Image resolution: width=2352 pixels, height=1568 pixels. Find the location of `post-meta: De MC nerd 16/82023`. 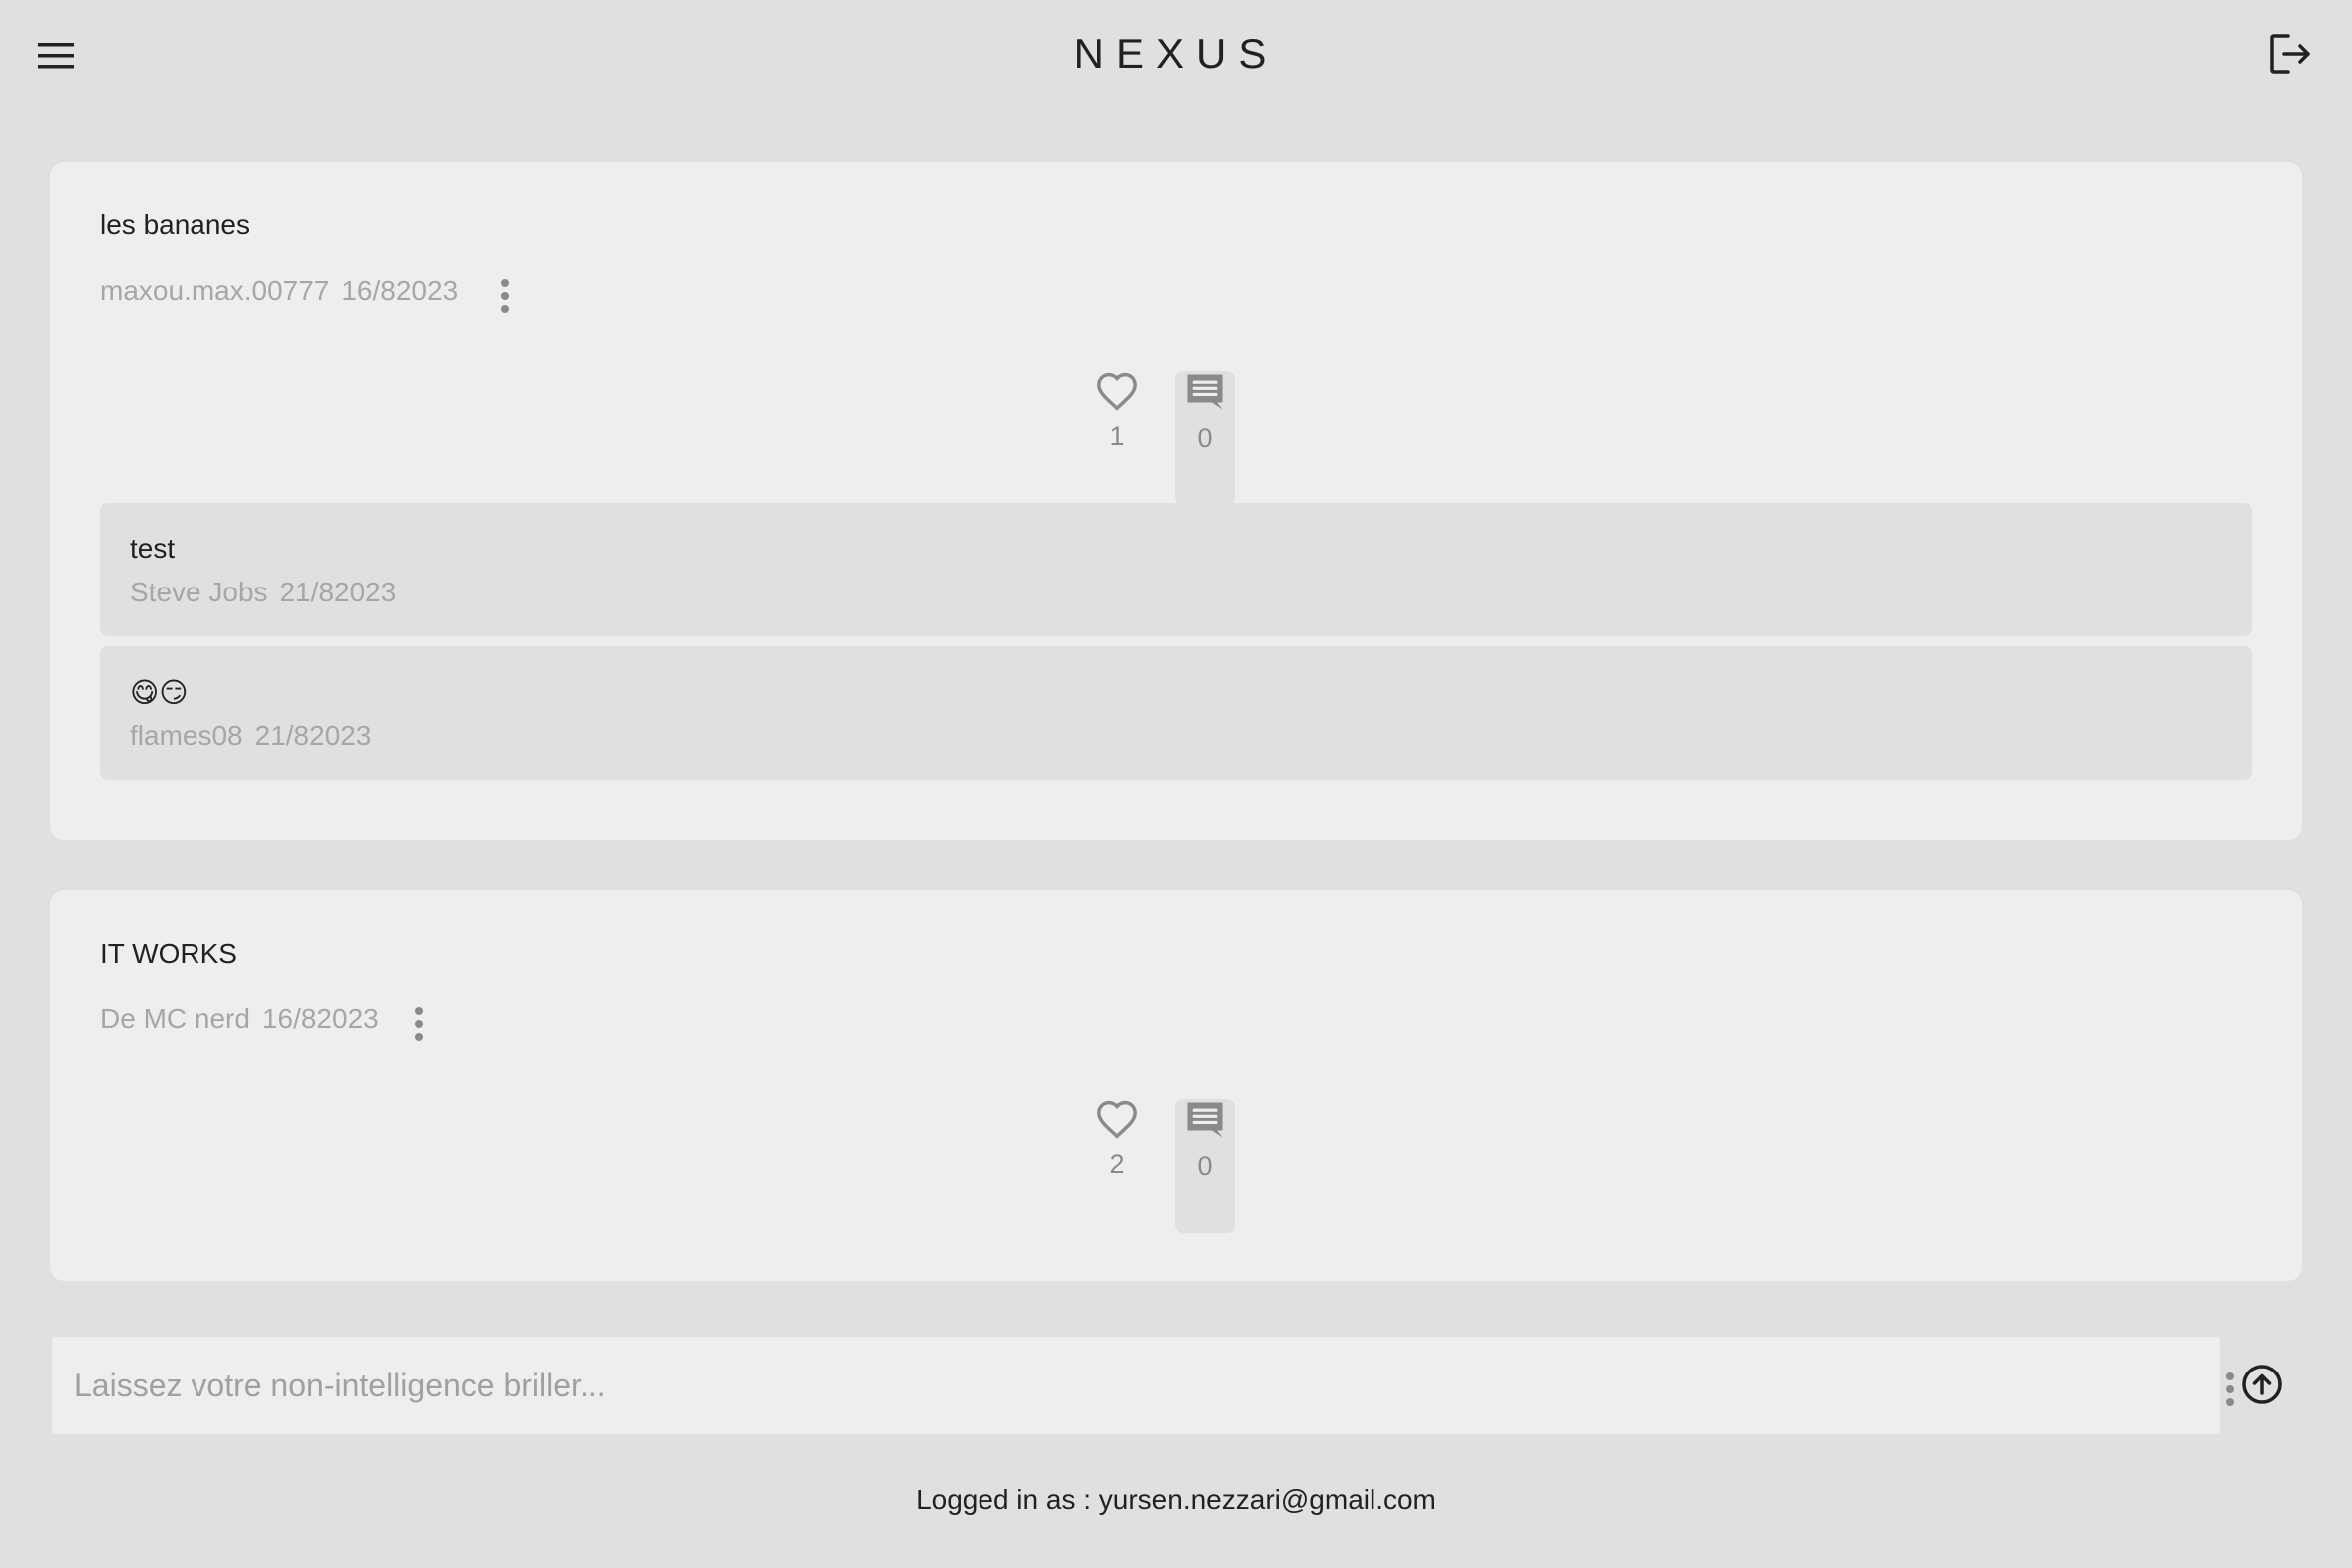

post-meta: De MC nerd 16/82023 is located at coordinates (240, 1019).